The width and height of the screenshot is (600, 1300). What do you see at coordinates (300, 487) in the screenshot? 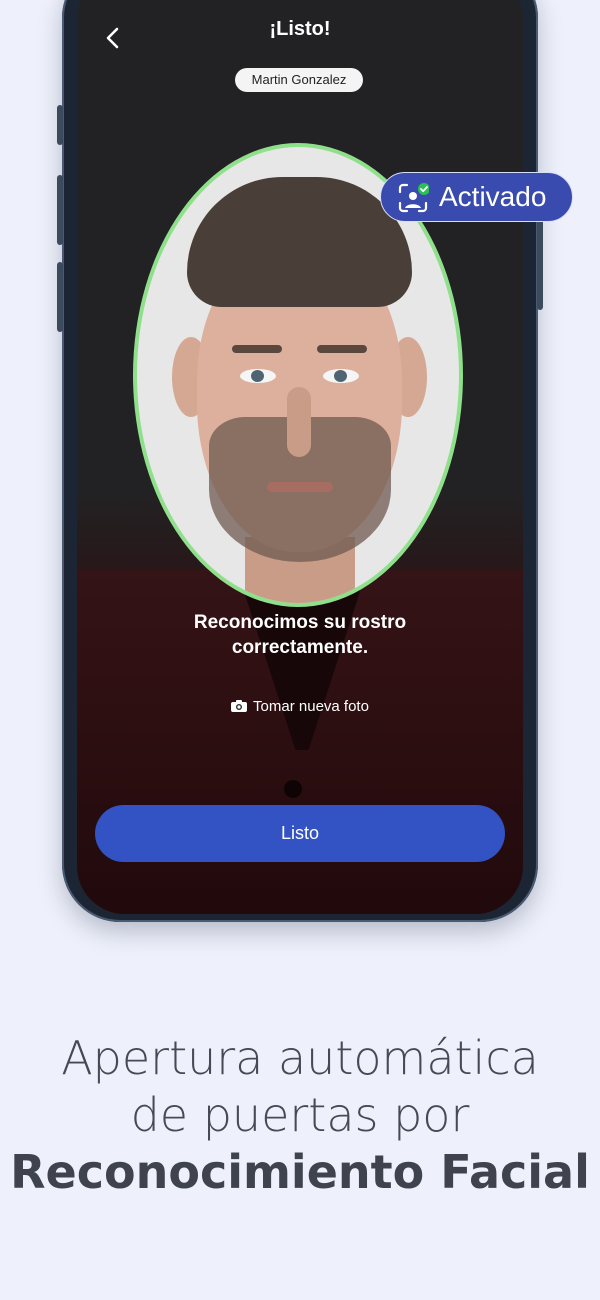
I see `face-mouth` at bounding box center [300, 487].